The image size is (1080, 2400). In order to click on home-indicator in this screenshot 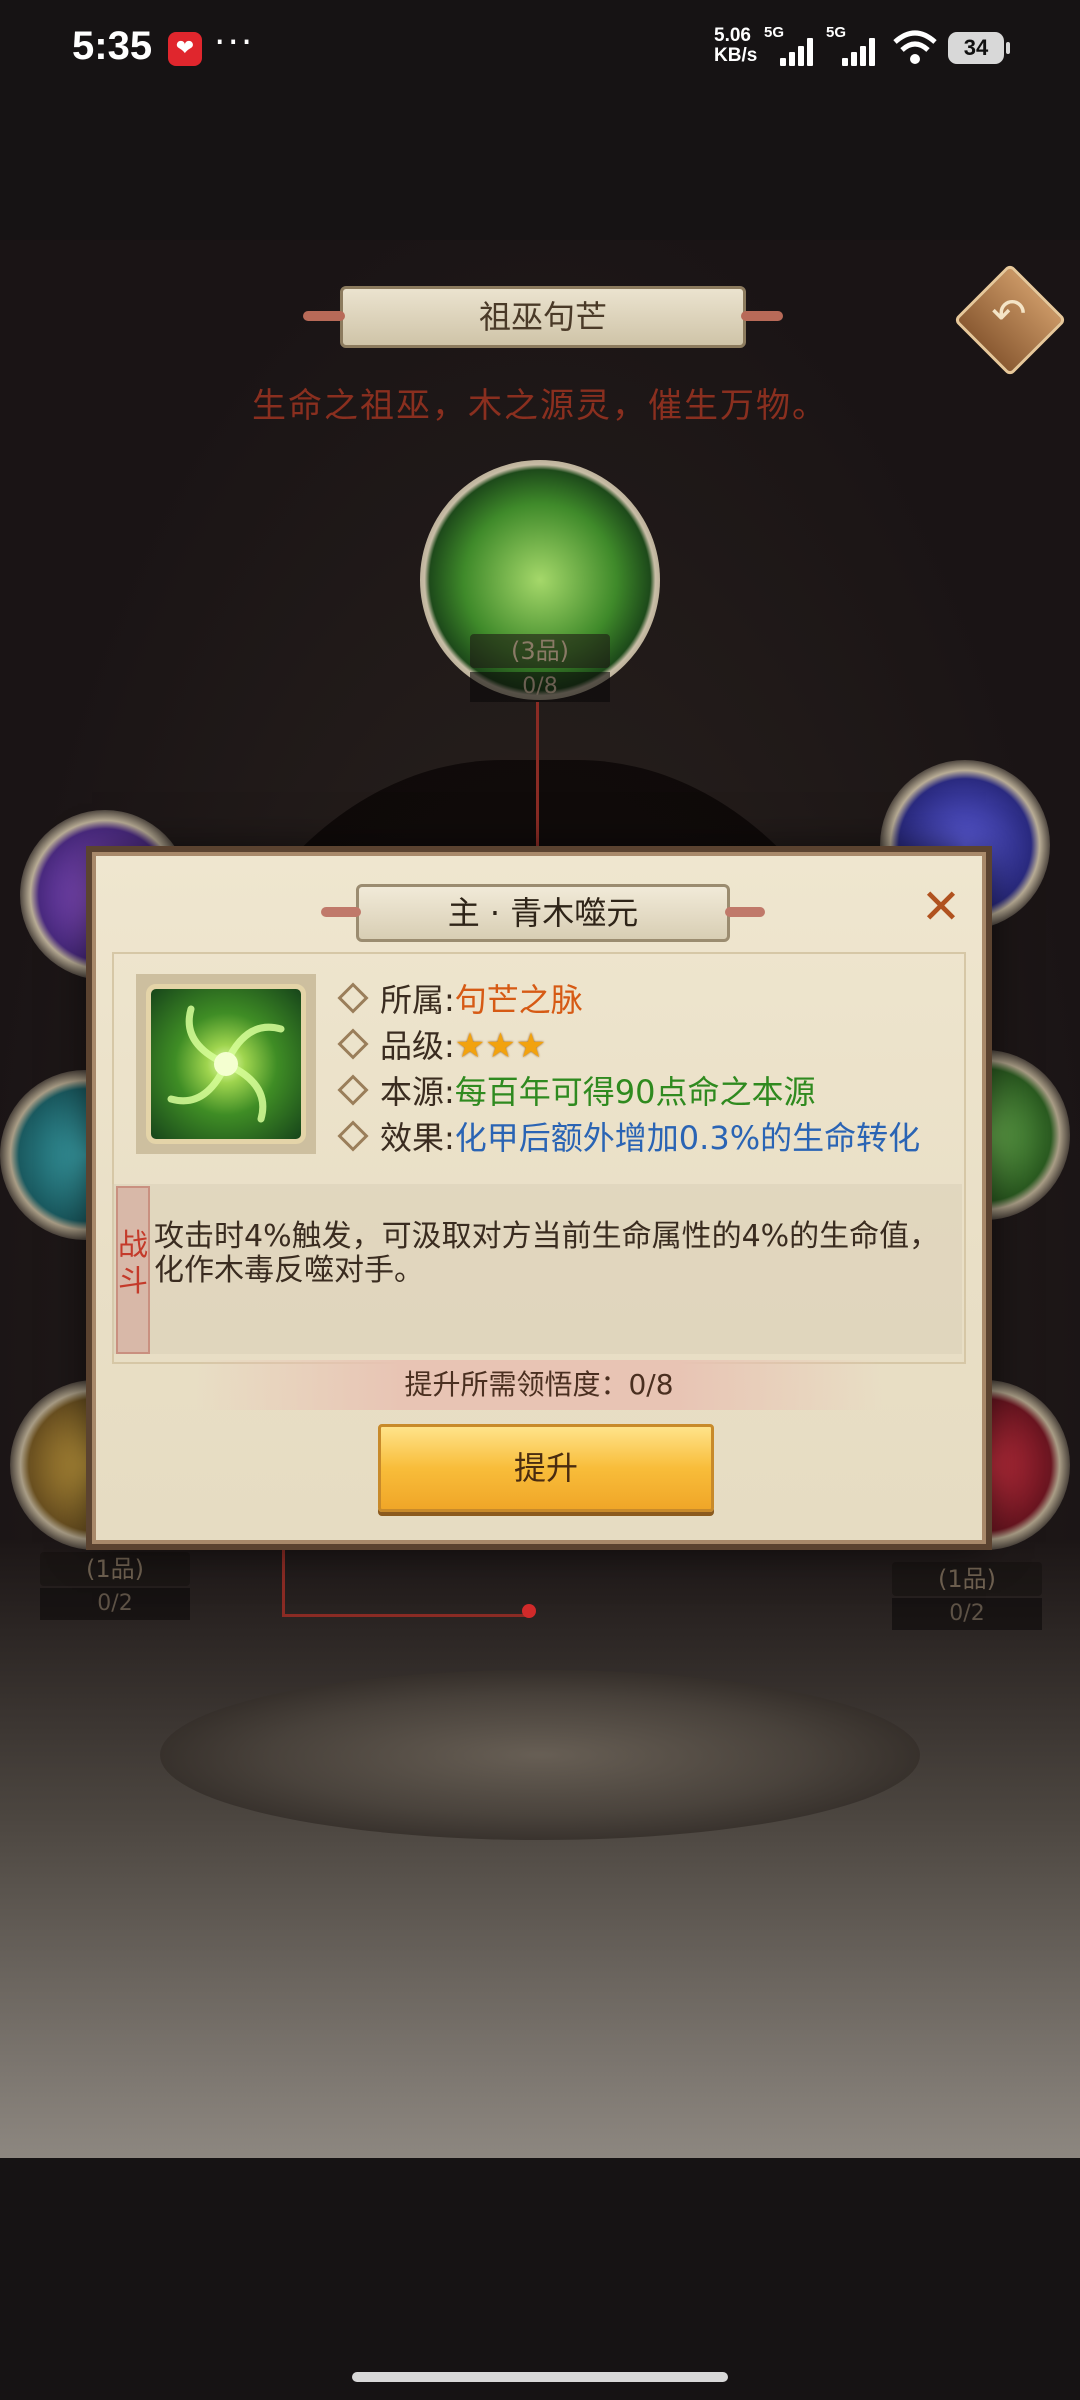, I will do `click(540, 2377)`.